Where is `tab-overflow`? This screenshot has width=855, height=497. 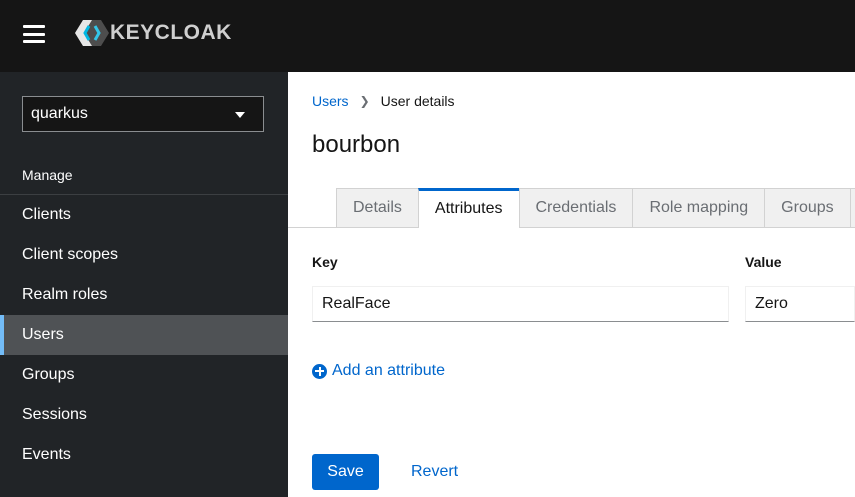 tab-overflow is located at coordinates (852, 208).